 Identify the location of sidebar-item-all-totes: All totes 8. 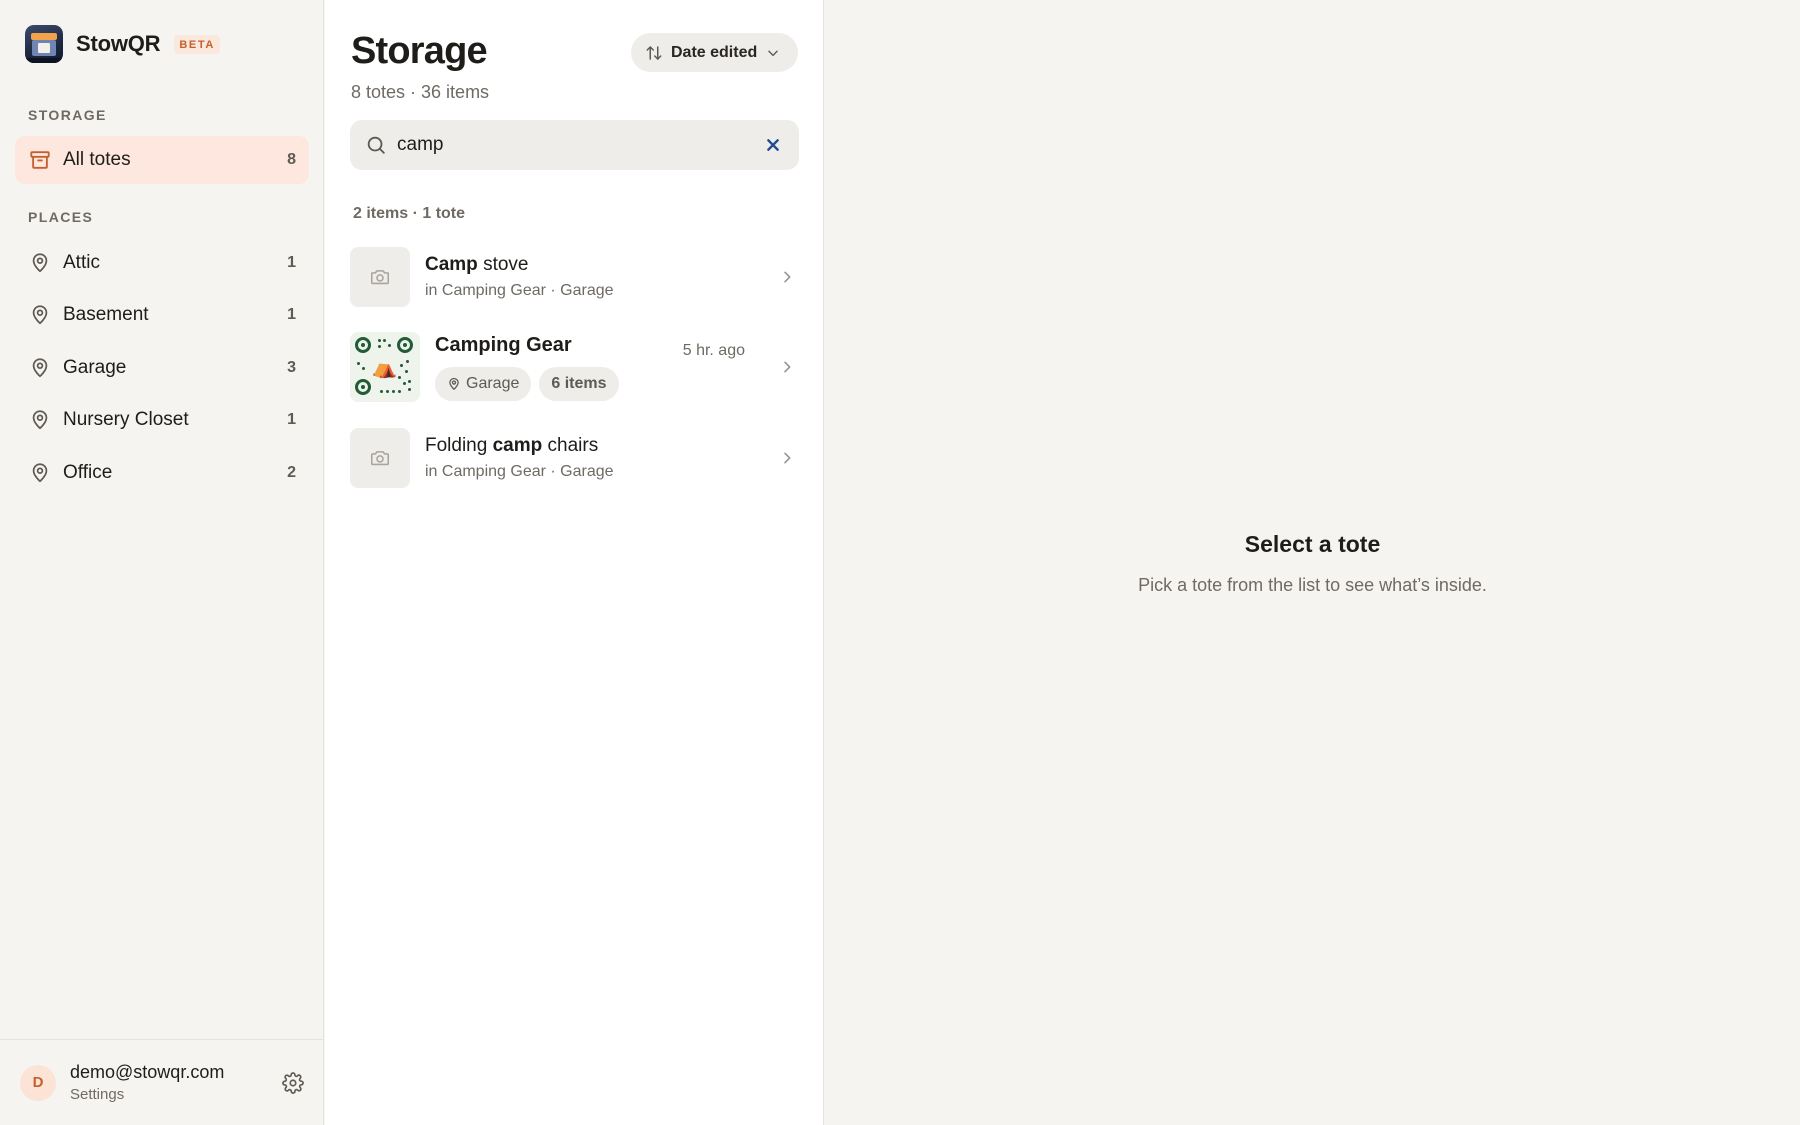
(162, 160).